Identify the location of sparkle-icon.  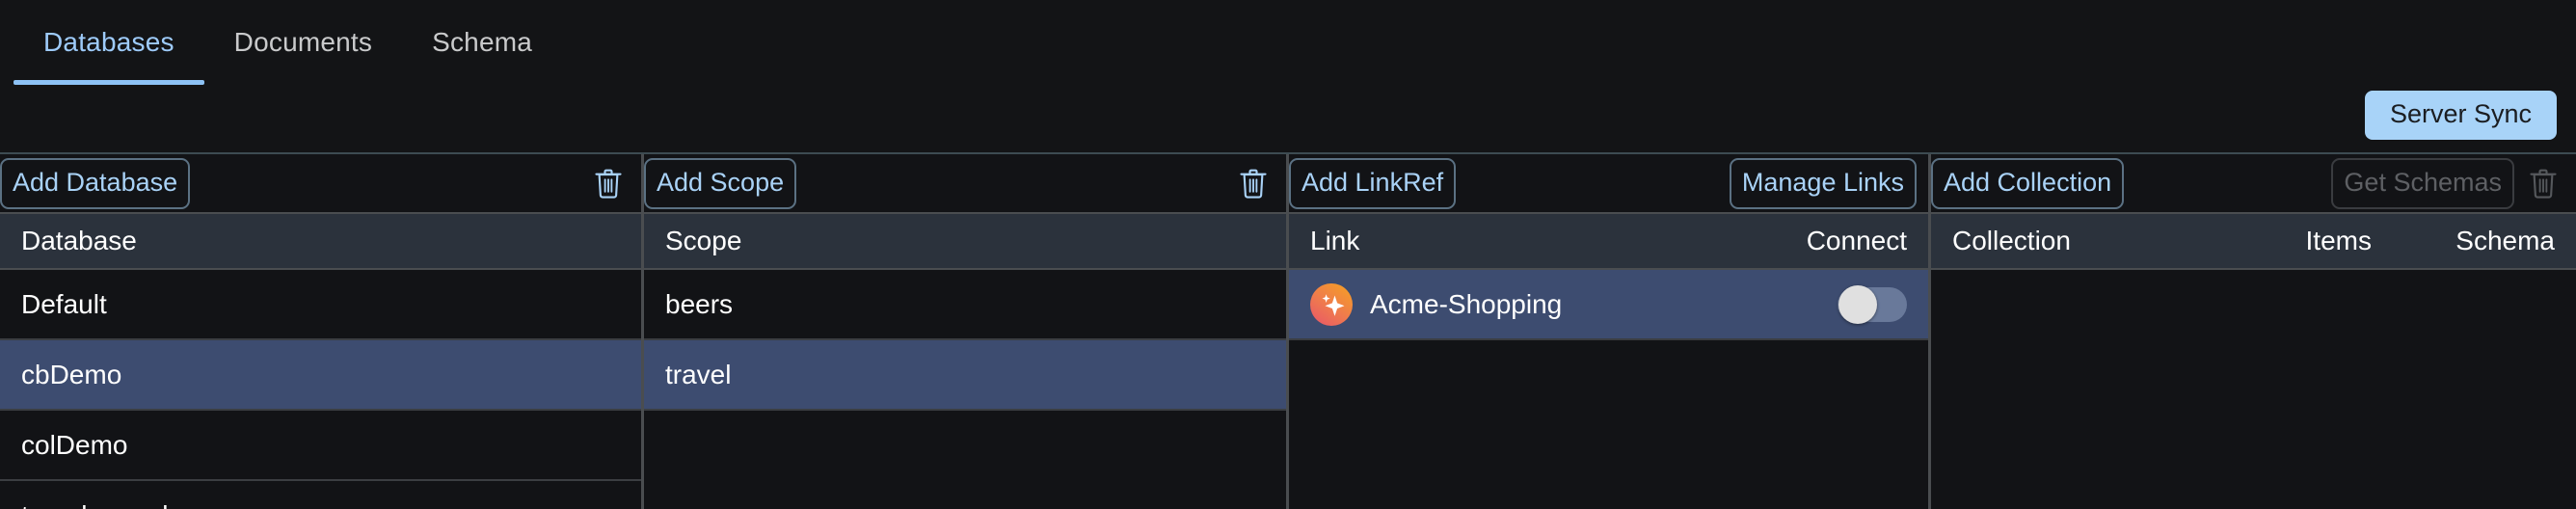
(1331, 304).